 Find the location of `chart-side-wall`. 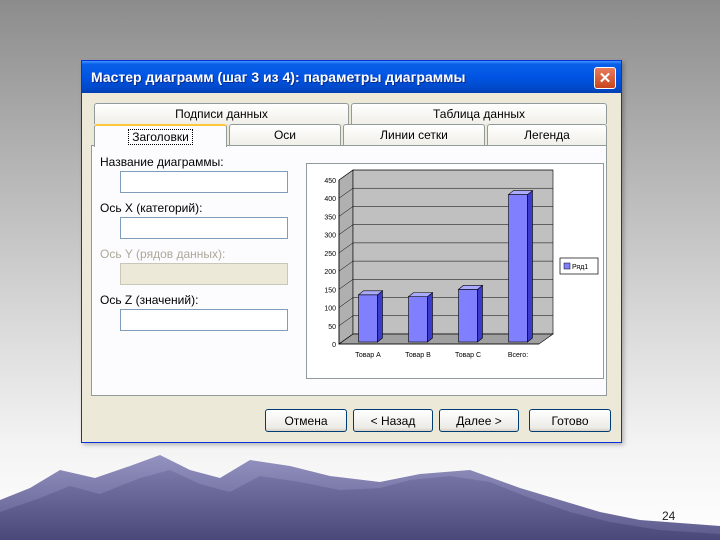

chart-side-wall is located at coordinates (346, 257).